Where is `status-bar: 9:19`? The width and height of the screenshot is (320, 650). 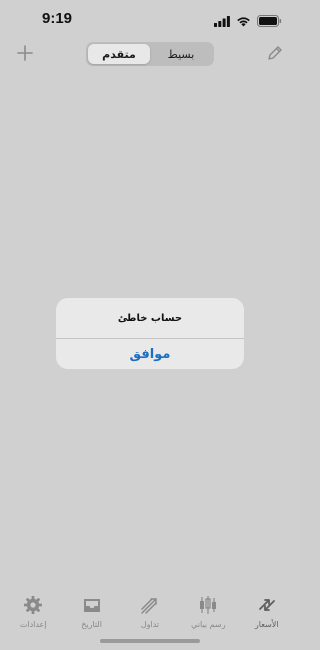 status-bar: 9:19 is located at coordinates (150, 18).